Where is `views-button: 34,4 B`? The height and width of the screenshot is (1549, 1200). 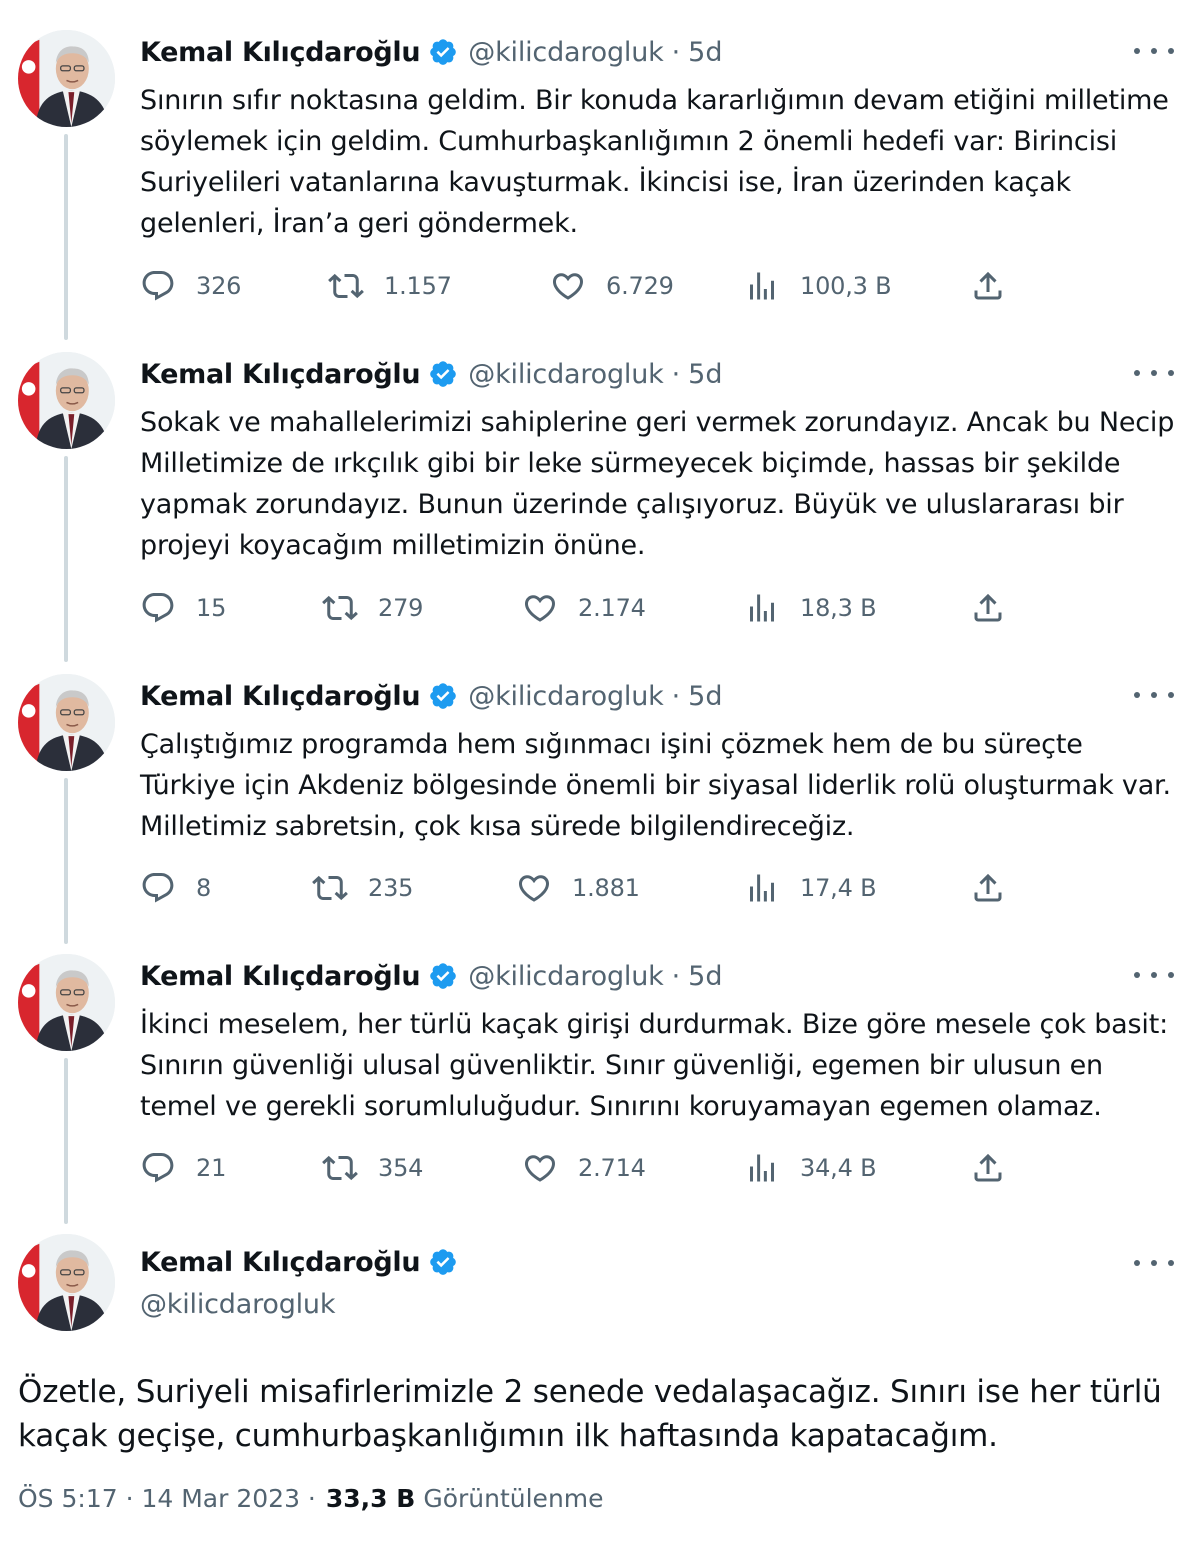 views-button: 34,4 B is located at coordinates (810, 1168).